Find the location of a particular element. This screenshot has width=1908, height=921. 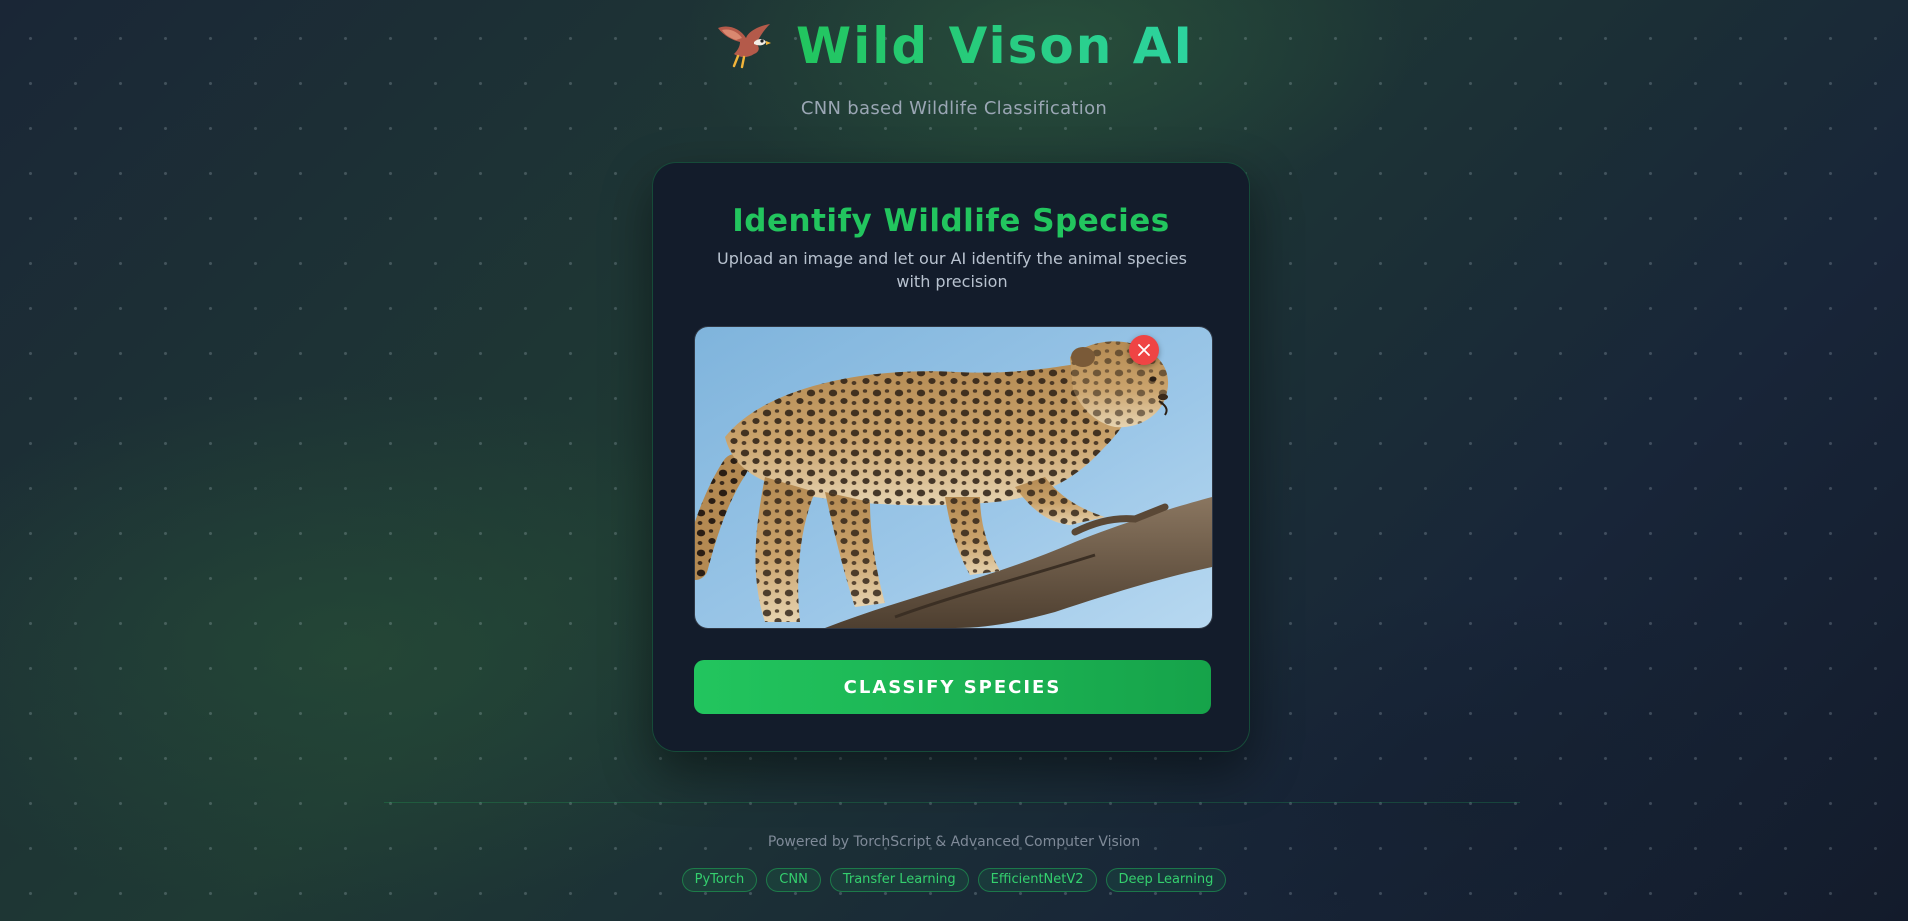

classify-species-button: CLASSIFY SPECIES is located at coordinates (952, 687).